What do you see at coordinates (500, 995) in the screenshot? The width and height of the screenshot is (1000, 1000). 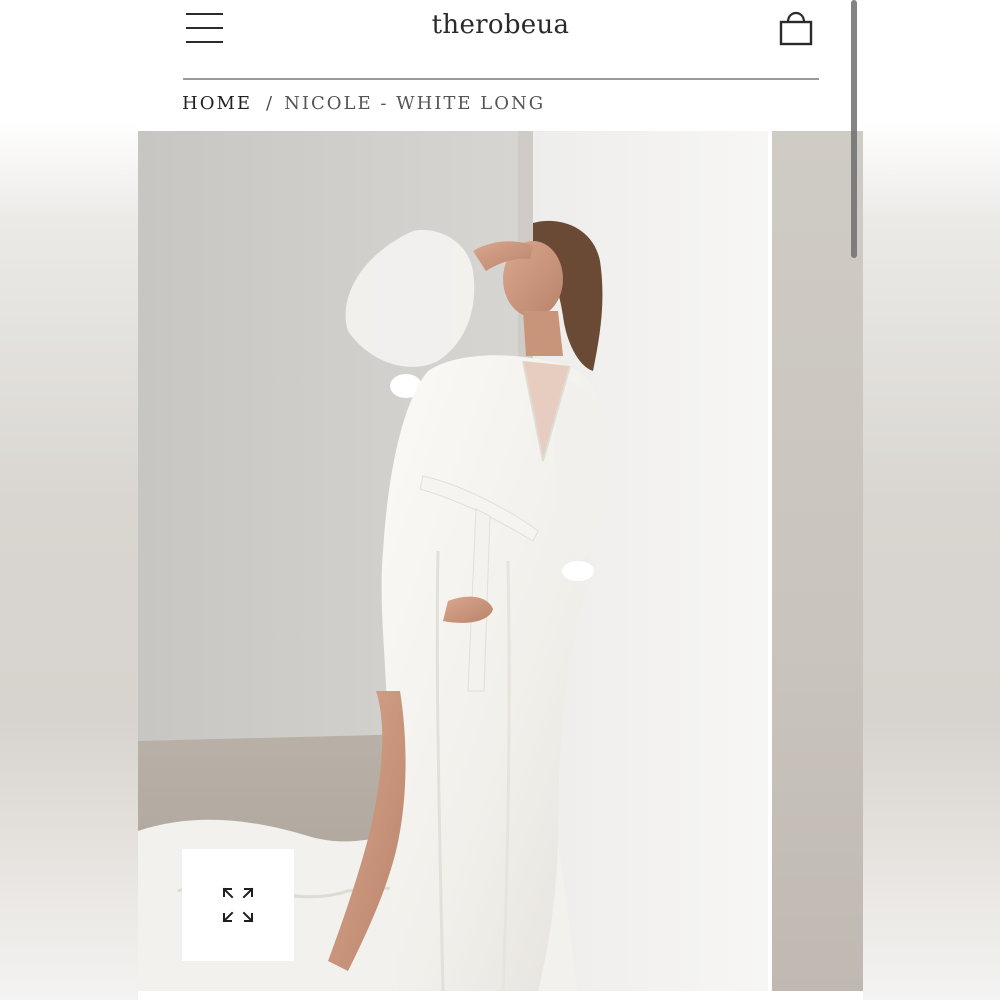 I see `page-bottom-edge` at bounding box center [500, 995].